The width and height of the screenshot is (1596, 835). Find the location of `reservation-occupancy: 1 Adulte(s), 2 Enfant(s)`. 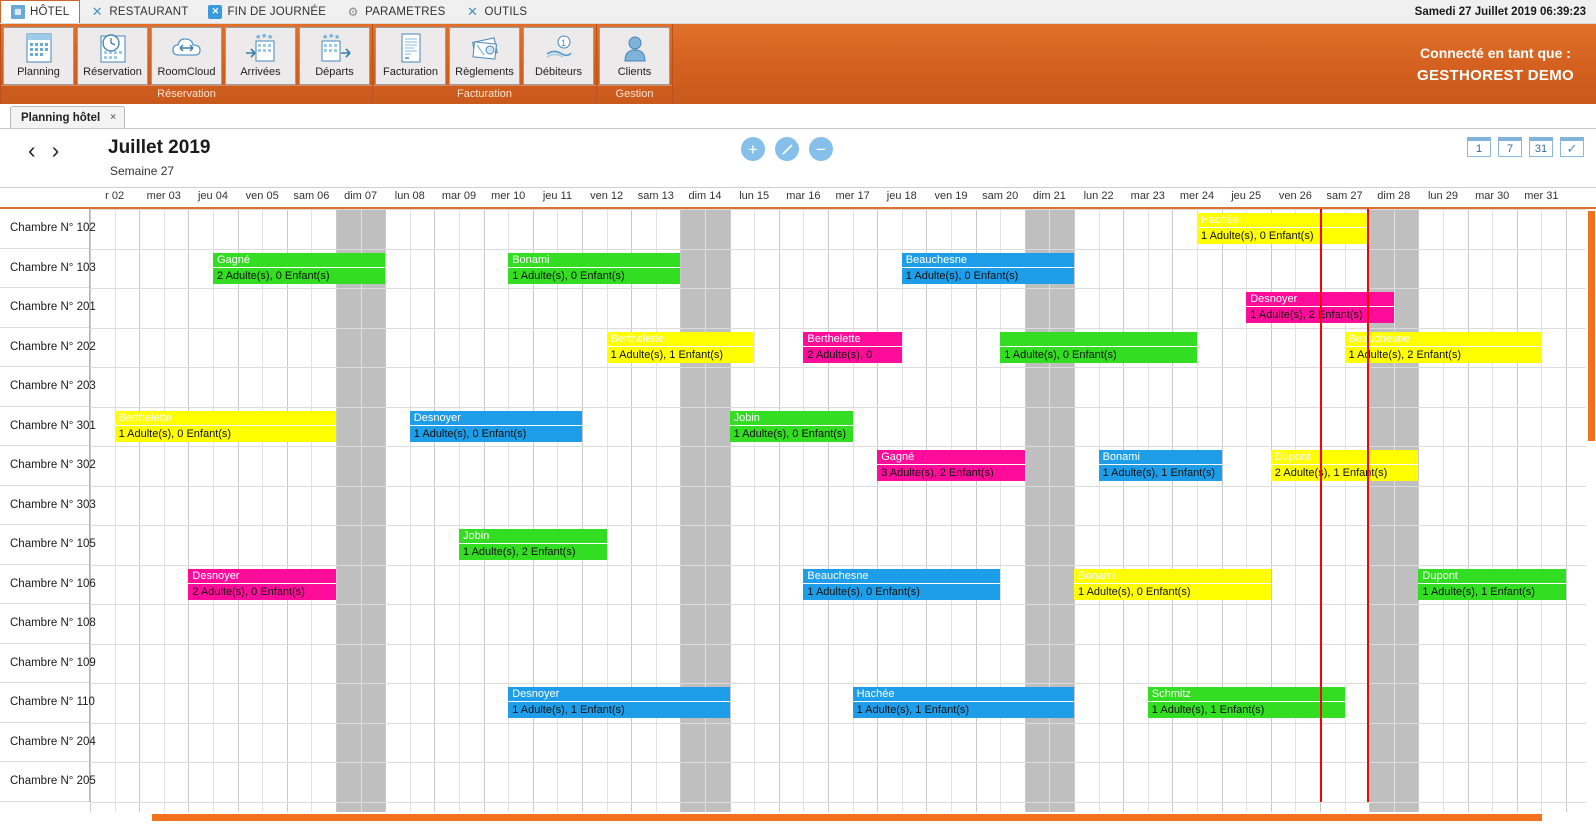

reservation-occupancy: 1 Adulte(s), 2 Enfant(s) is located at coordinates (519, 552).